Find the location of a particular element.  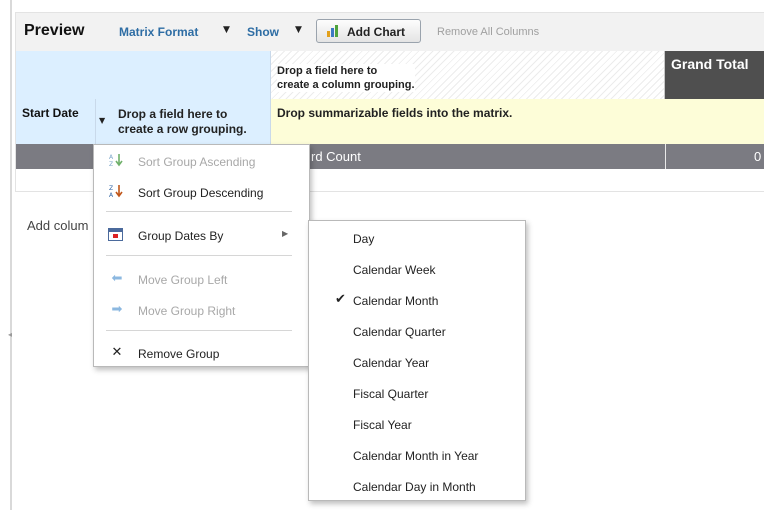

remove-all-columns-link: Remove All Columns is located at coordinates (488, 32).